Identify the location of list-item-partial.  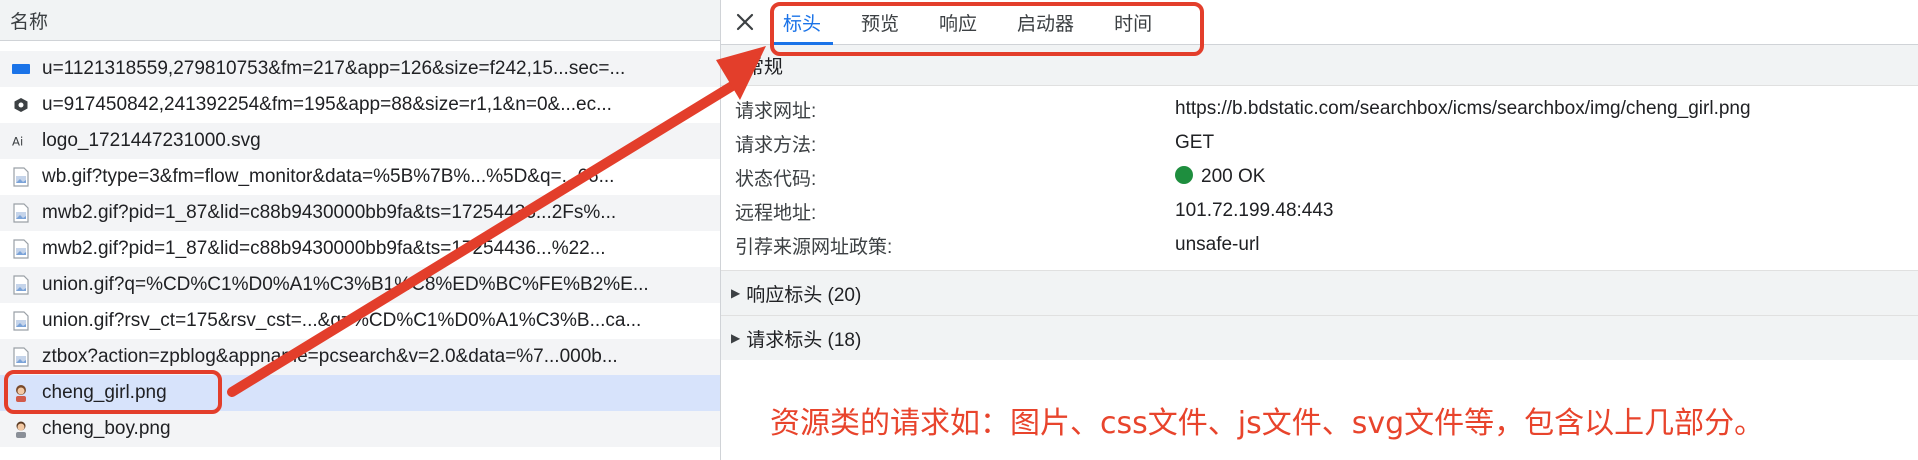
(360, 46).